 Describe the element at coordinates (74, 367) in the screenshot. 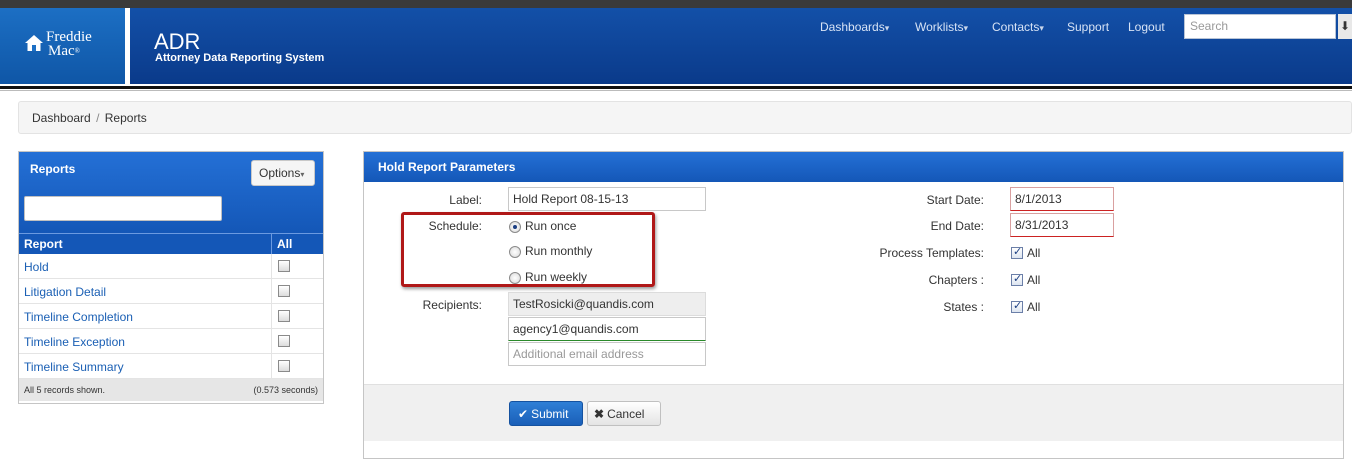

I see `report-link-timeline-summary: Timeline Summary` at that location.